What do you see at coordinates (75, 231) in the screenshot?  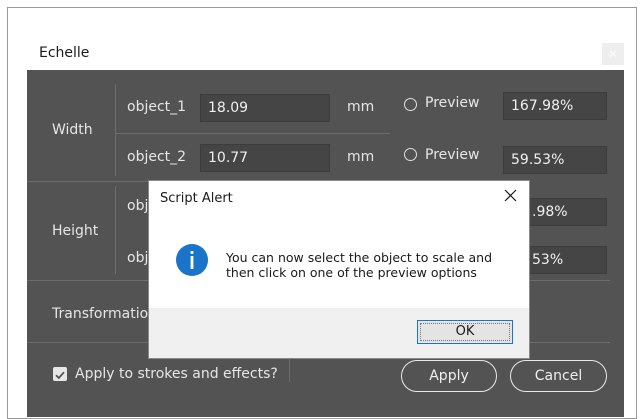 I see `height-label: Height` at bounding box center [75, 231].